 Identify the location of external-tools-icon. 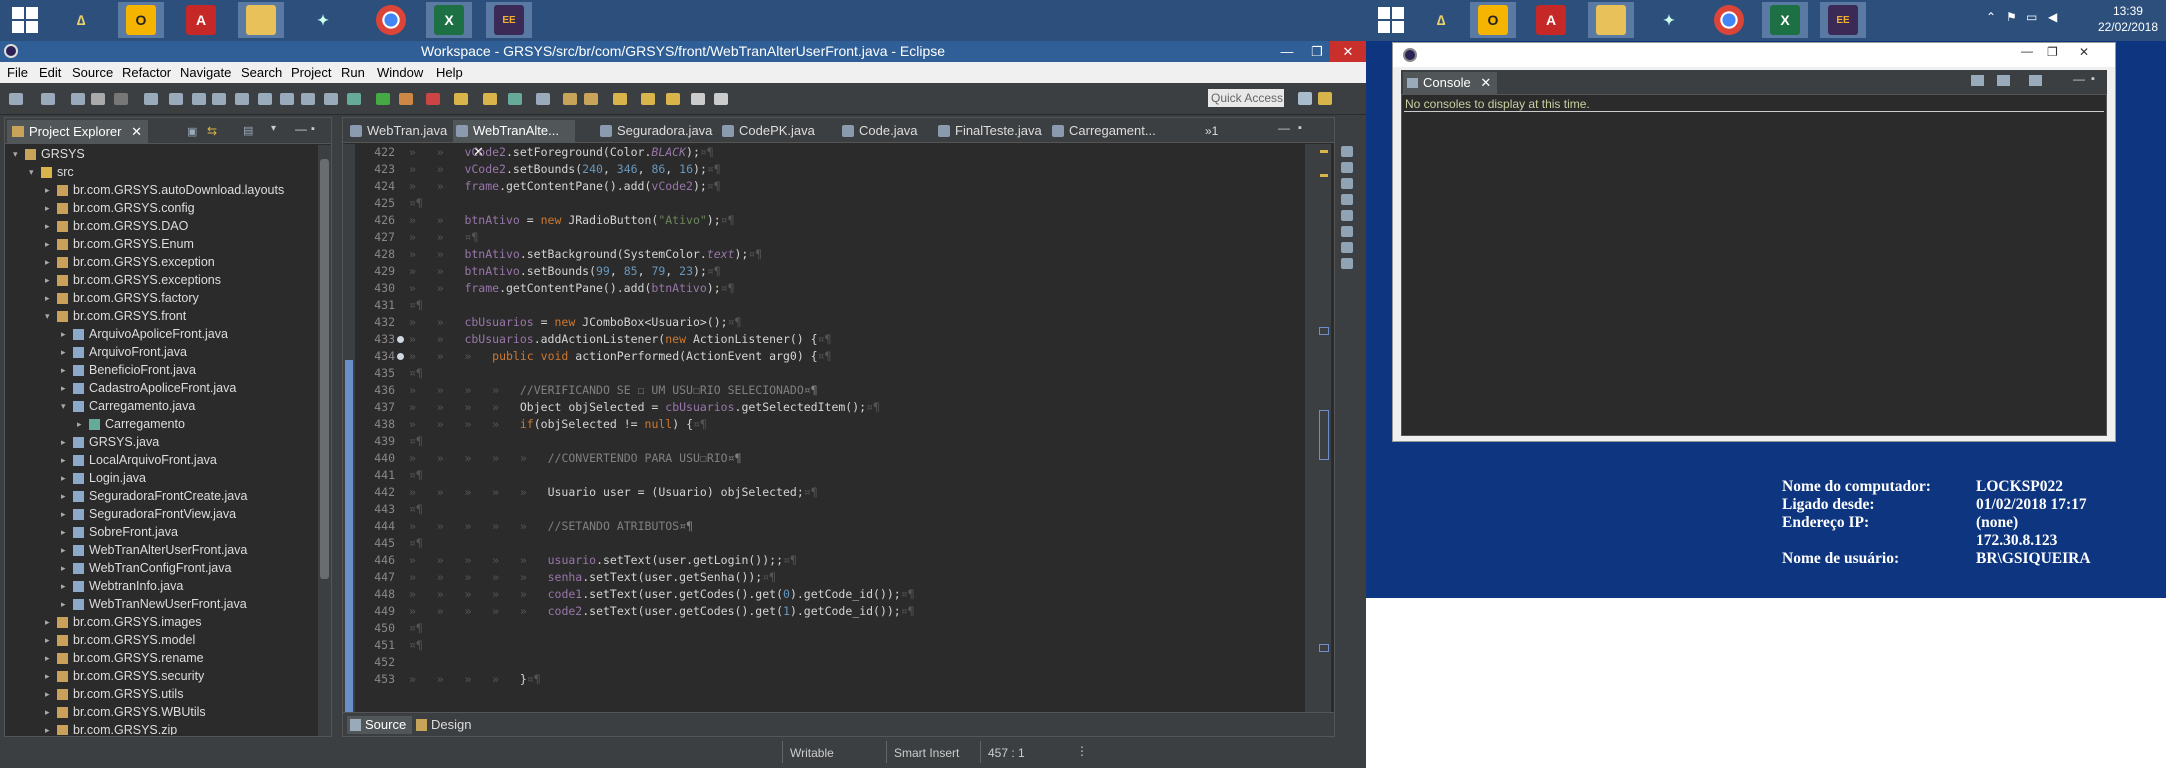
(433, 99).